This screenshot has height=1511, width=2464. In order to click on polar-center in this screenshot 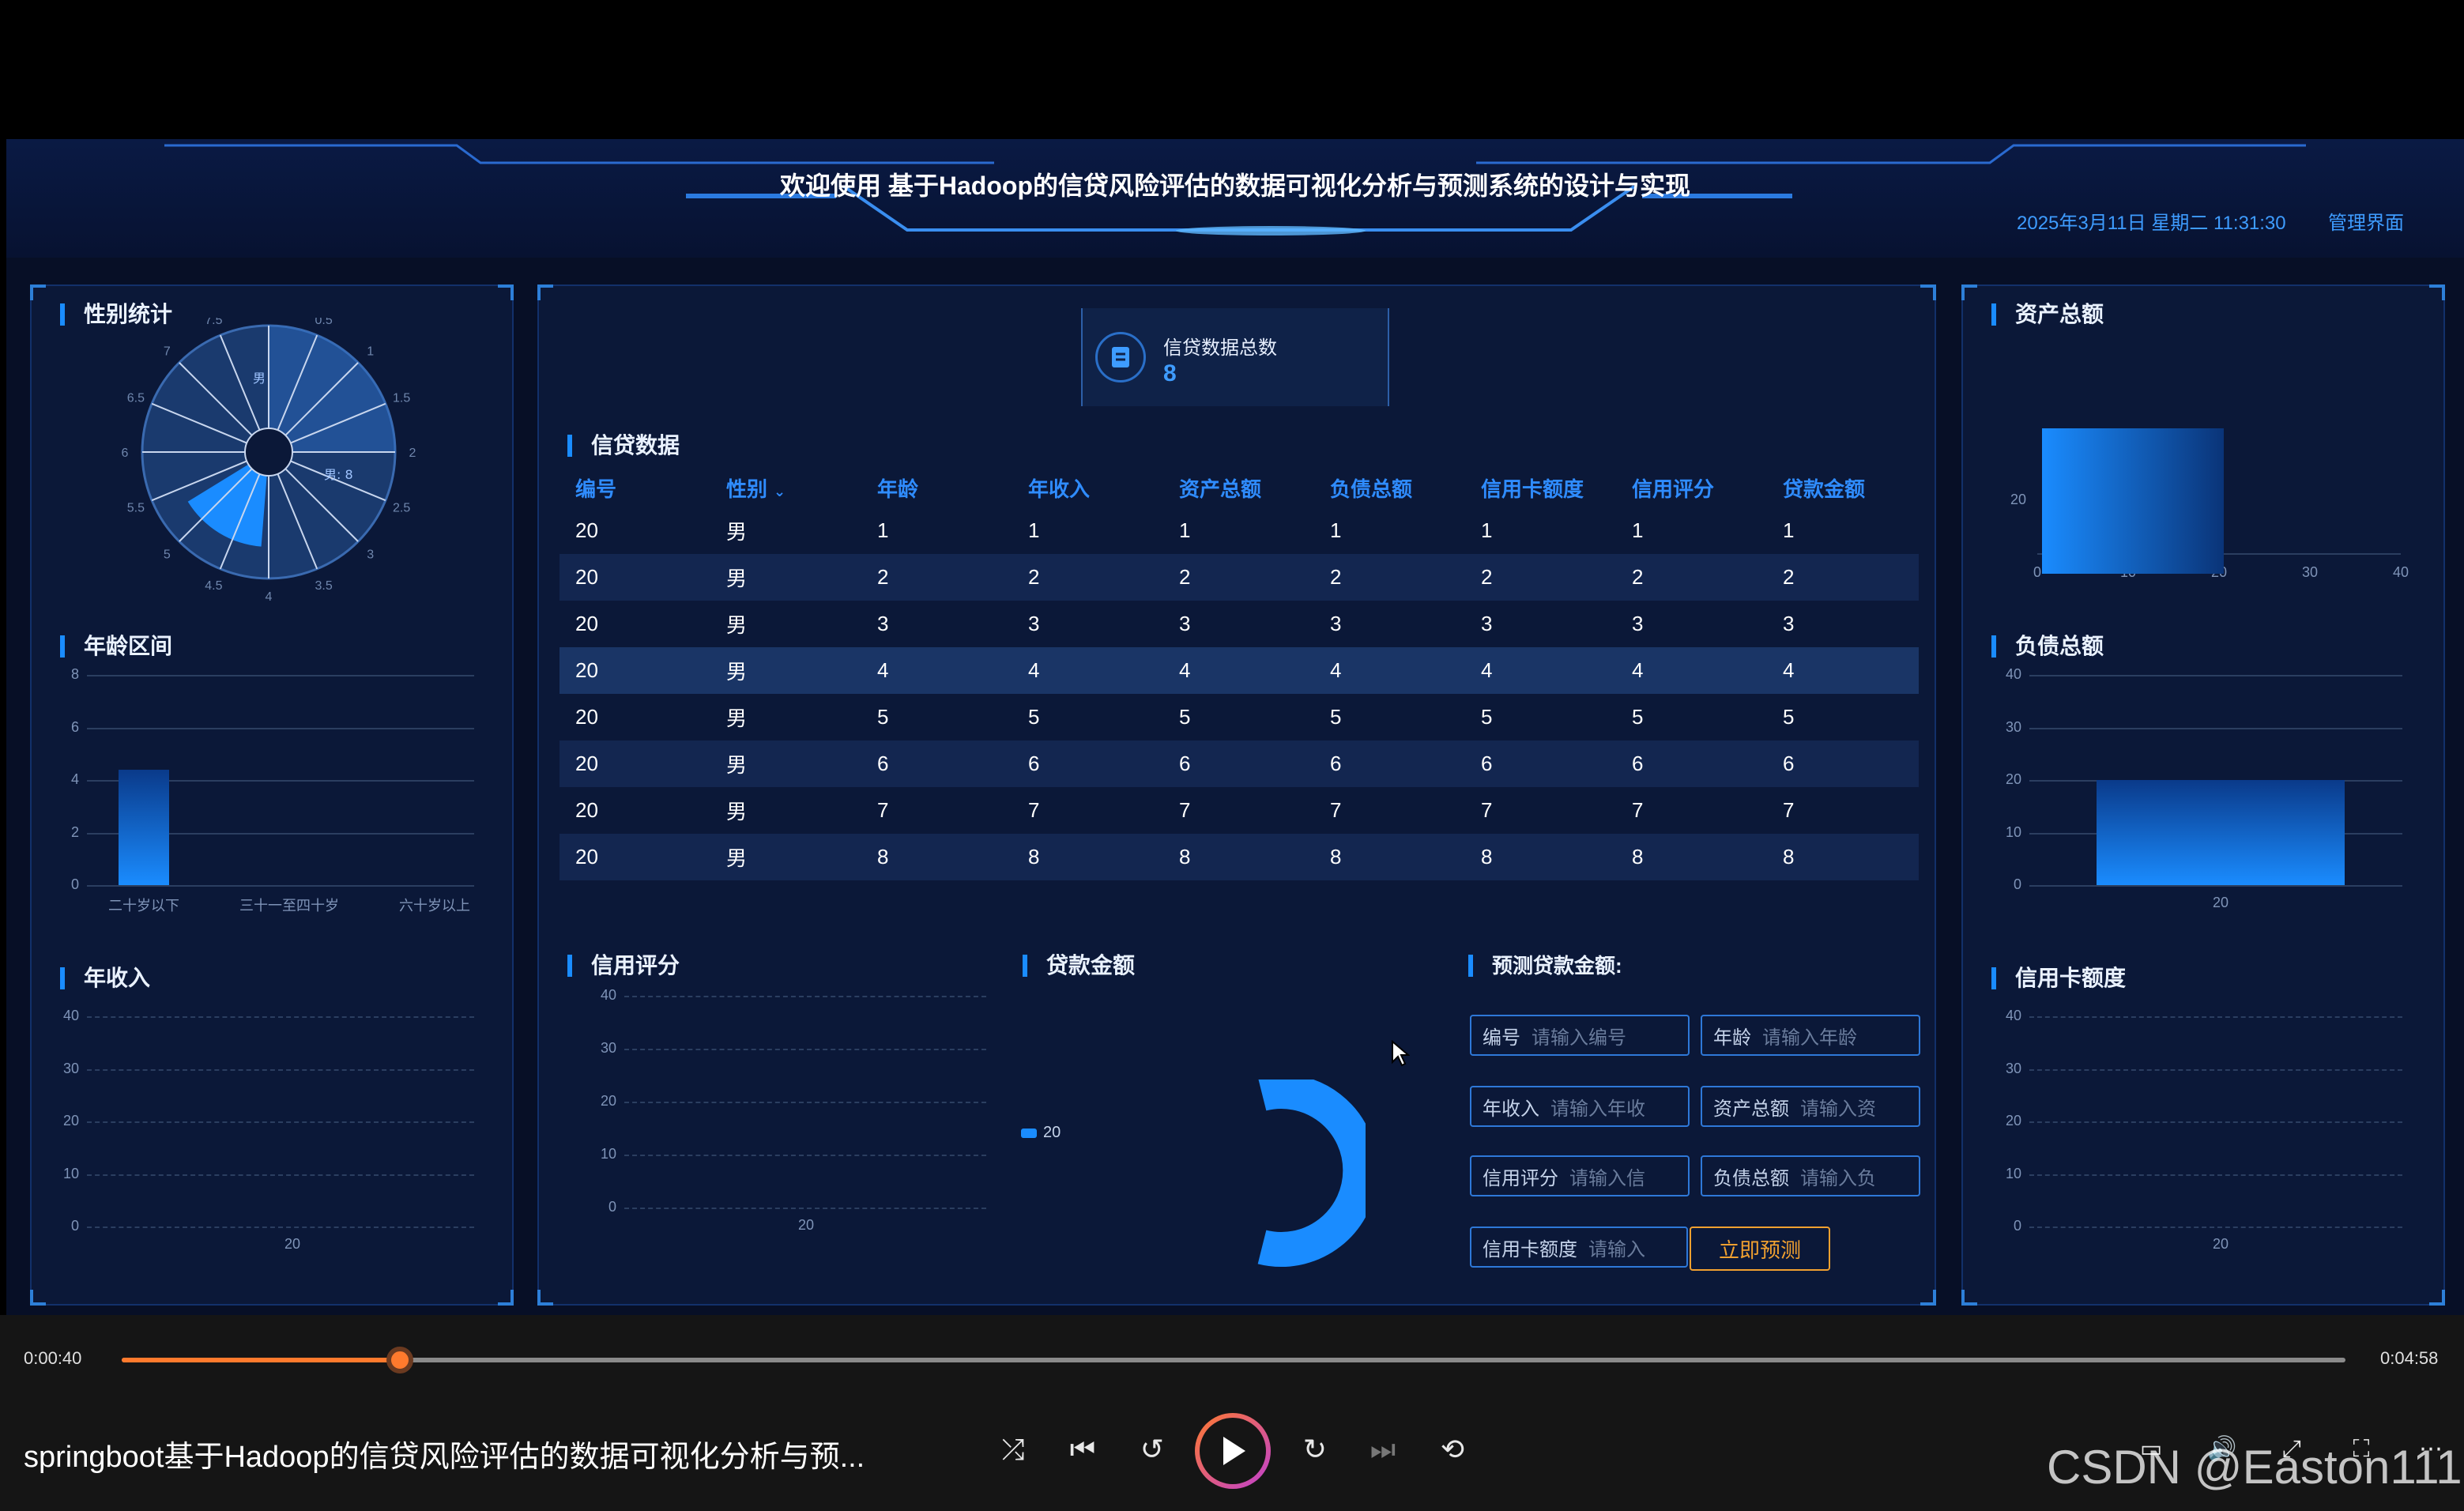, I will do `click(268, 452)`.